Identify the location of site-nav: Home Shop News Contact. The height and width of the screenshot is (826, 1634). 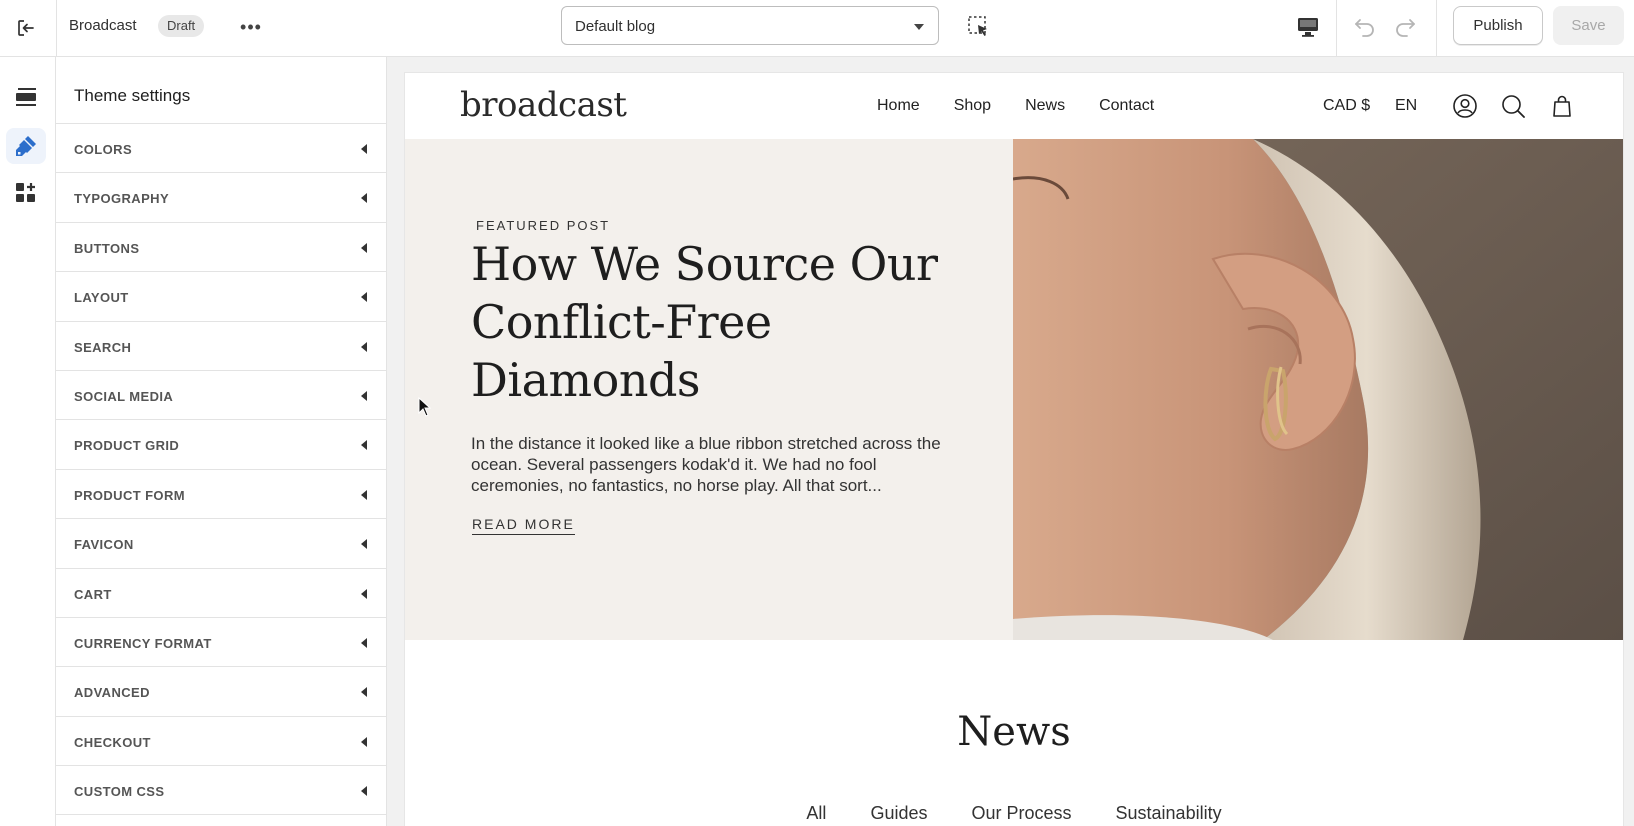
(1032, 106).